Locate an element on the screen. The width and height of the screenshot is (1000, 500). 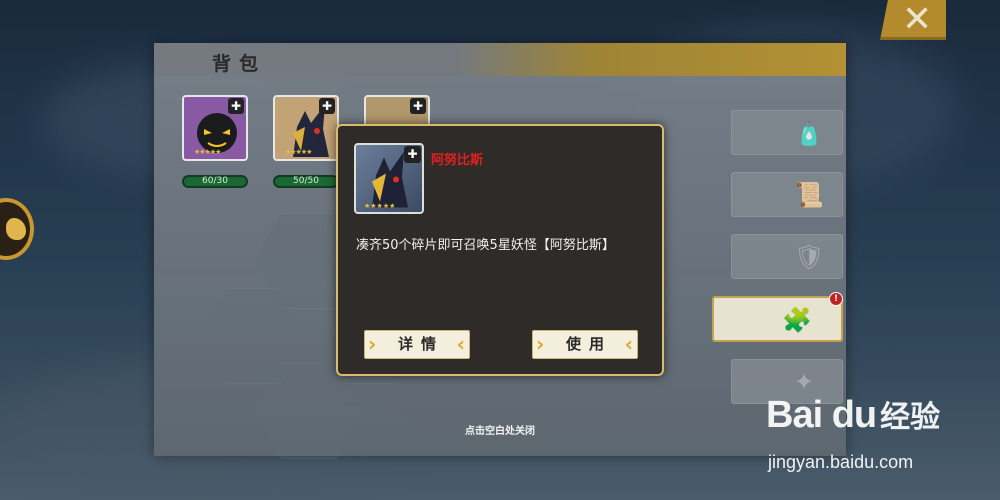
bottle-icon: 🧴 is located at coordinates (809, 133).